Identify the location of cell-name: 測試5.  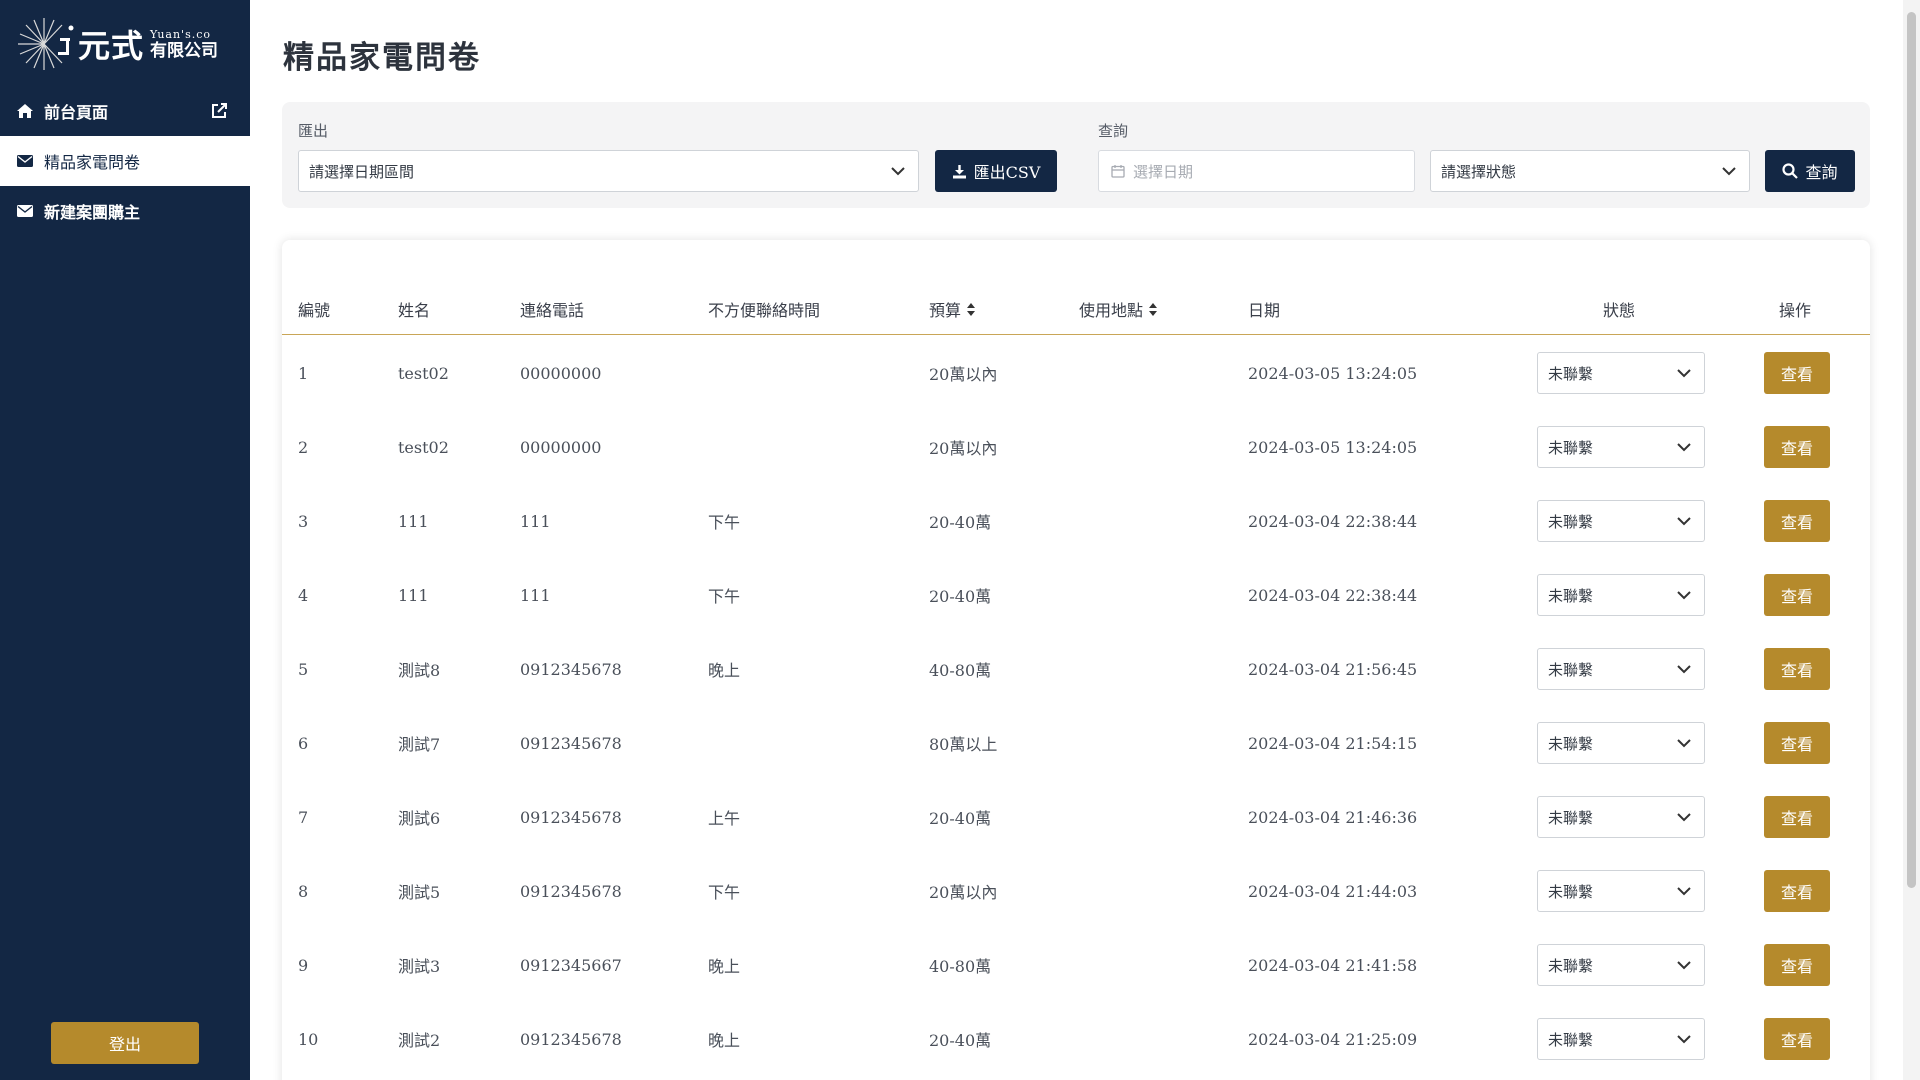
(419, 892).